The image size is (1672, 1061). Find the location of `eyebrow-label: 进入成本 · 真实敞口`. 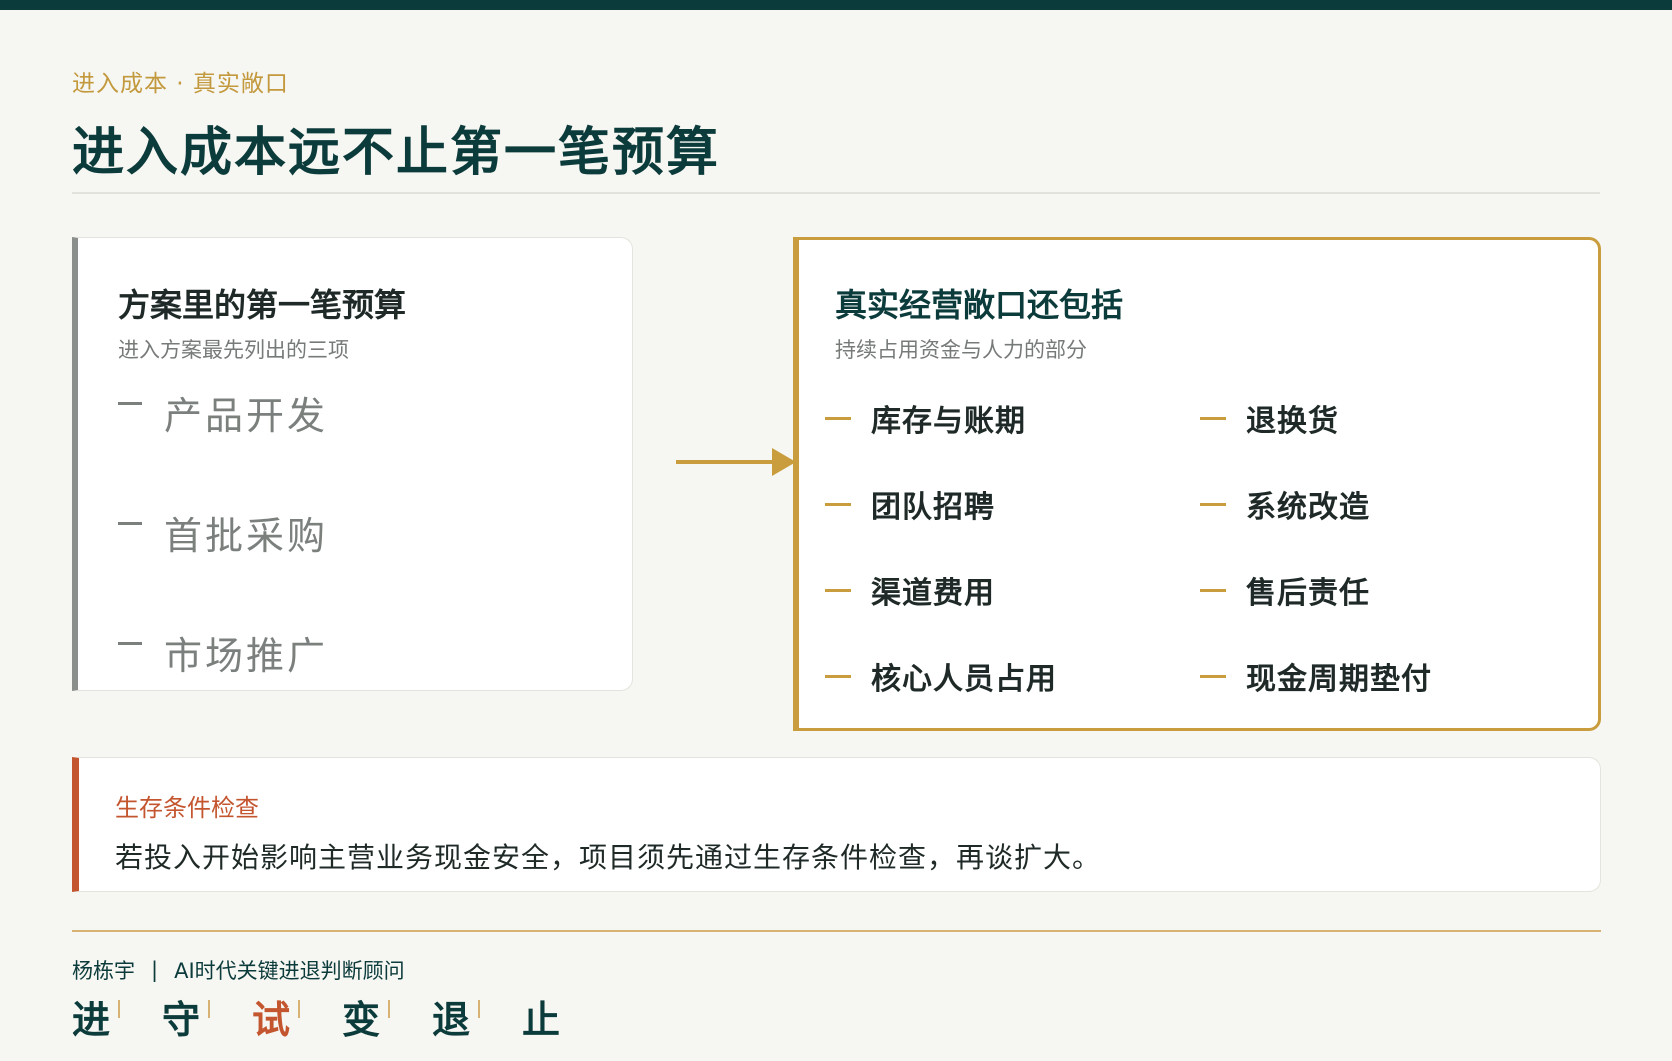

eyebrow-label: 进入成本 · 真实敞口 is located at coordinates (180, 84).